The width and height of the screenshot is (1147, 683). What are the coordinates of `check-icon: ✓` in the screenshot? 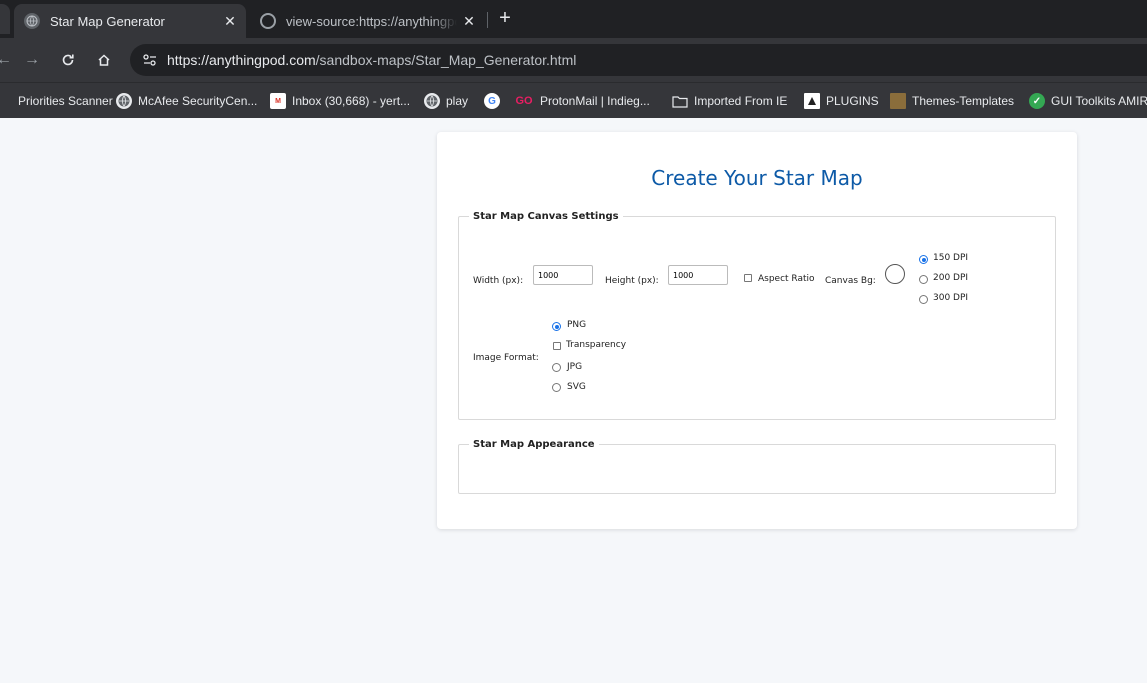 It's located at (1037, 101).